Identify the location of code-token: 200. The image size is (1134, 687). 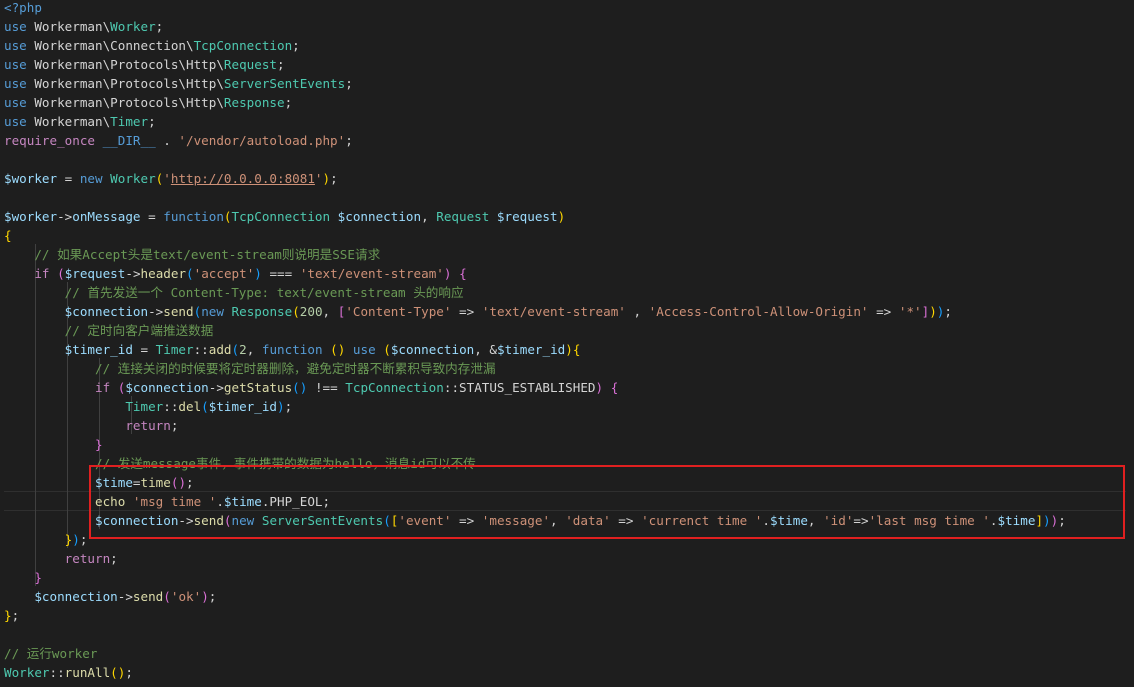
(311, 311).